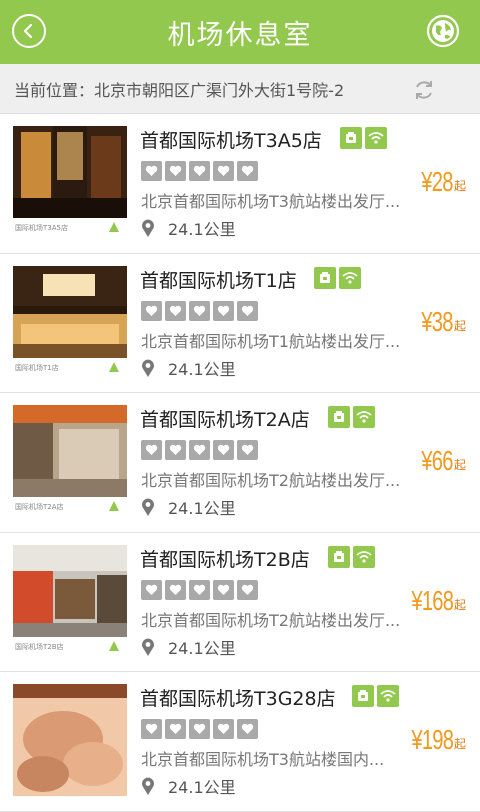  Describe the element at coordinates (225, 559) in the screenshot. I see `lounge-name: 首都国际机场T2B店` at that location.